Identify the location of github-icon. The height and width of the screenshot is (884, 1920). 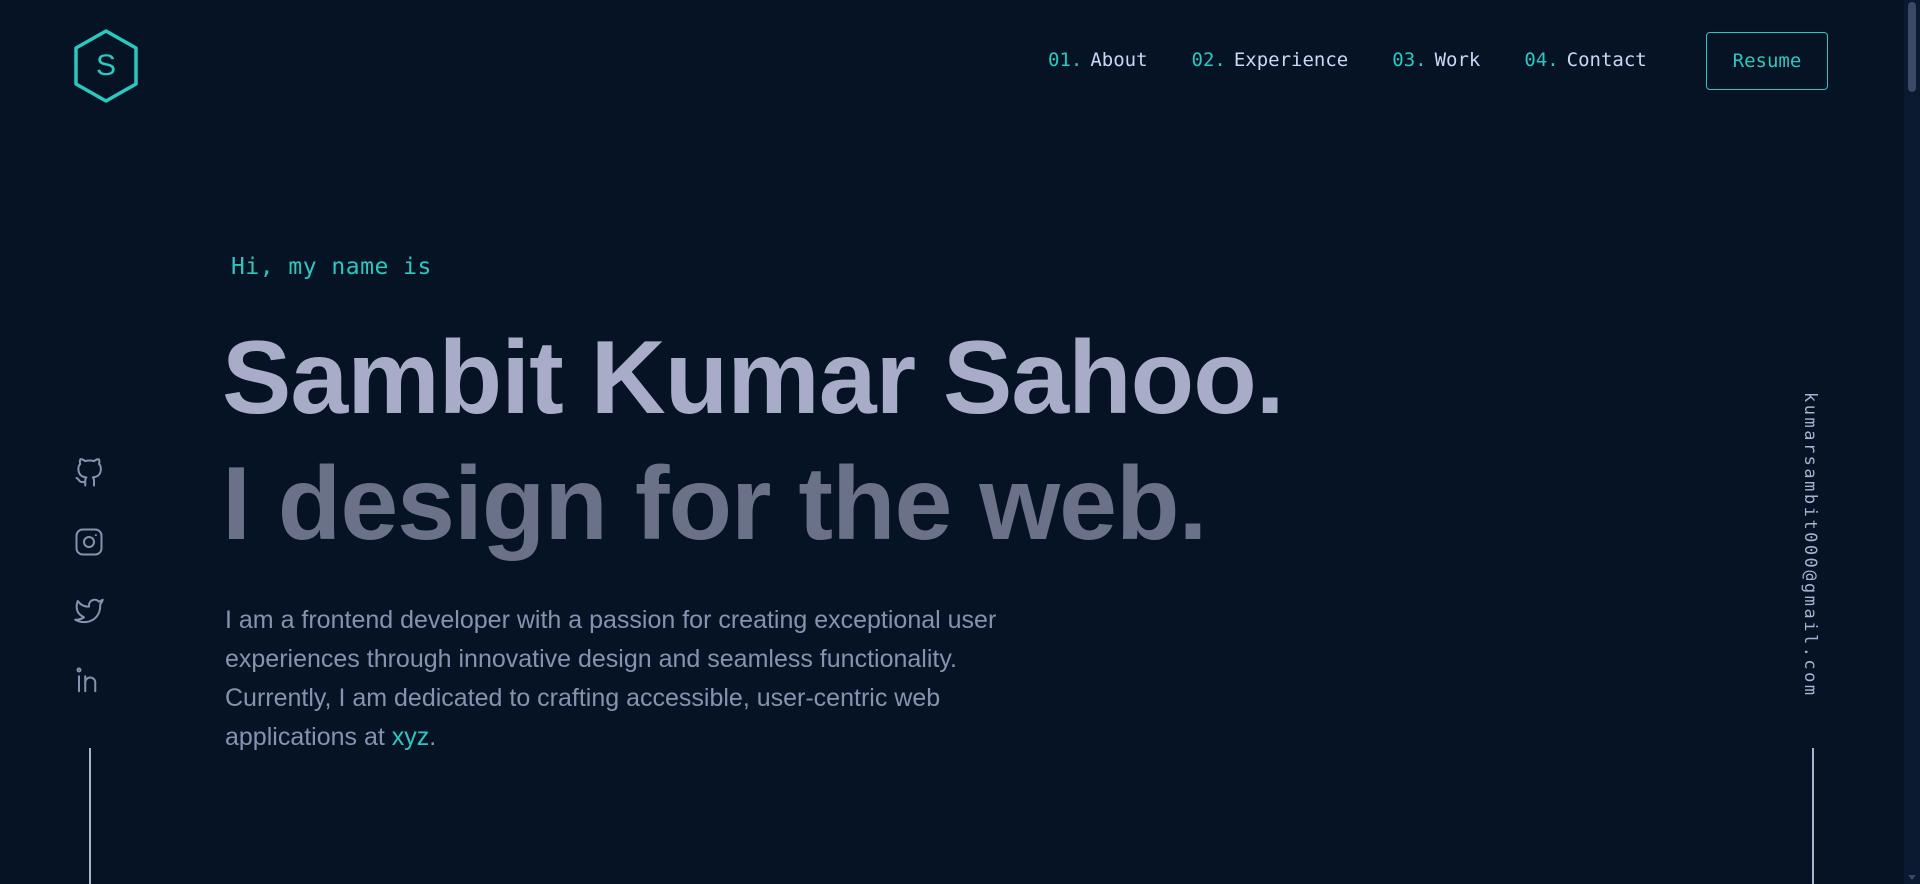
(89, 473).